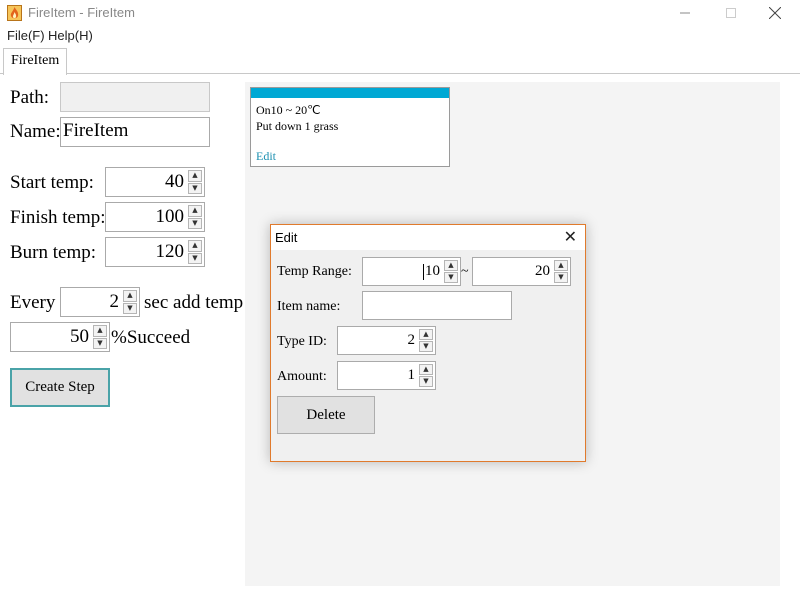  What do you see at coordinates (70, 35) in the screenshot?
I see `menu-help: Help(H)` at bounding box center [70, 35].